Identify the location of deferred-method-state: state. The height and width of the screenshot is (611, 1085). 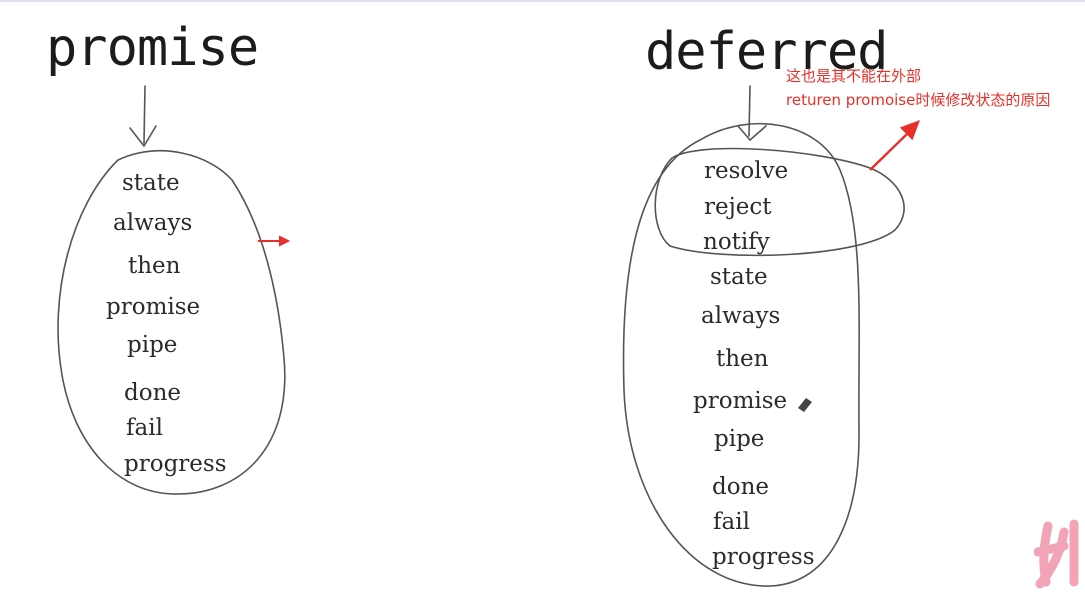
(739, 277).